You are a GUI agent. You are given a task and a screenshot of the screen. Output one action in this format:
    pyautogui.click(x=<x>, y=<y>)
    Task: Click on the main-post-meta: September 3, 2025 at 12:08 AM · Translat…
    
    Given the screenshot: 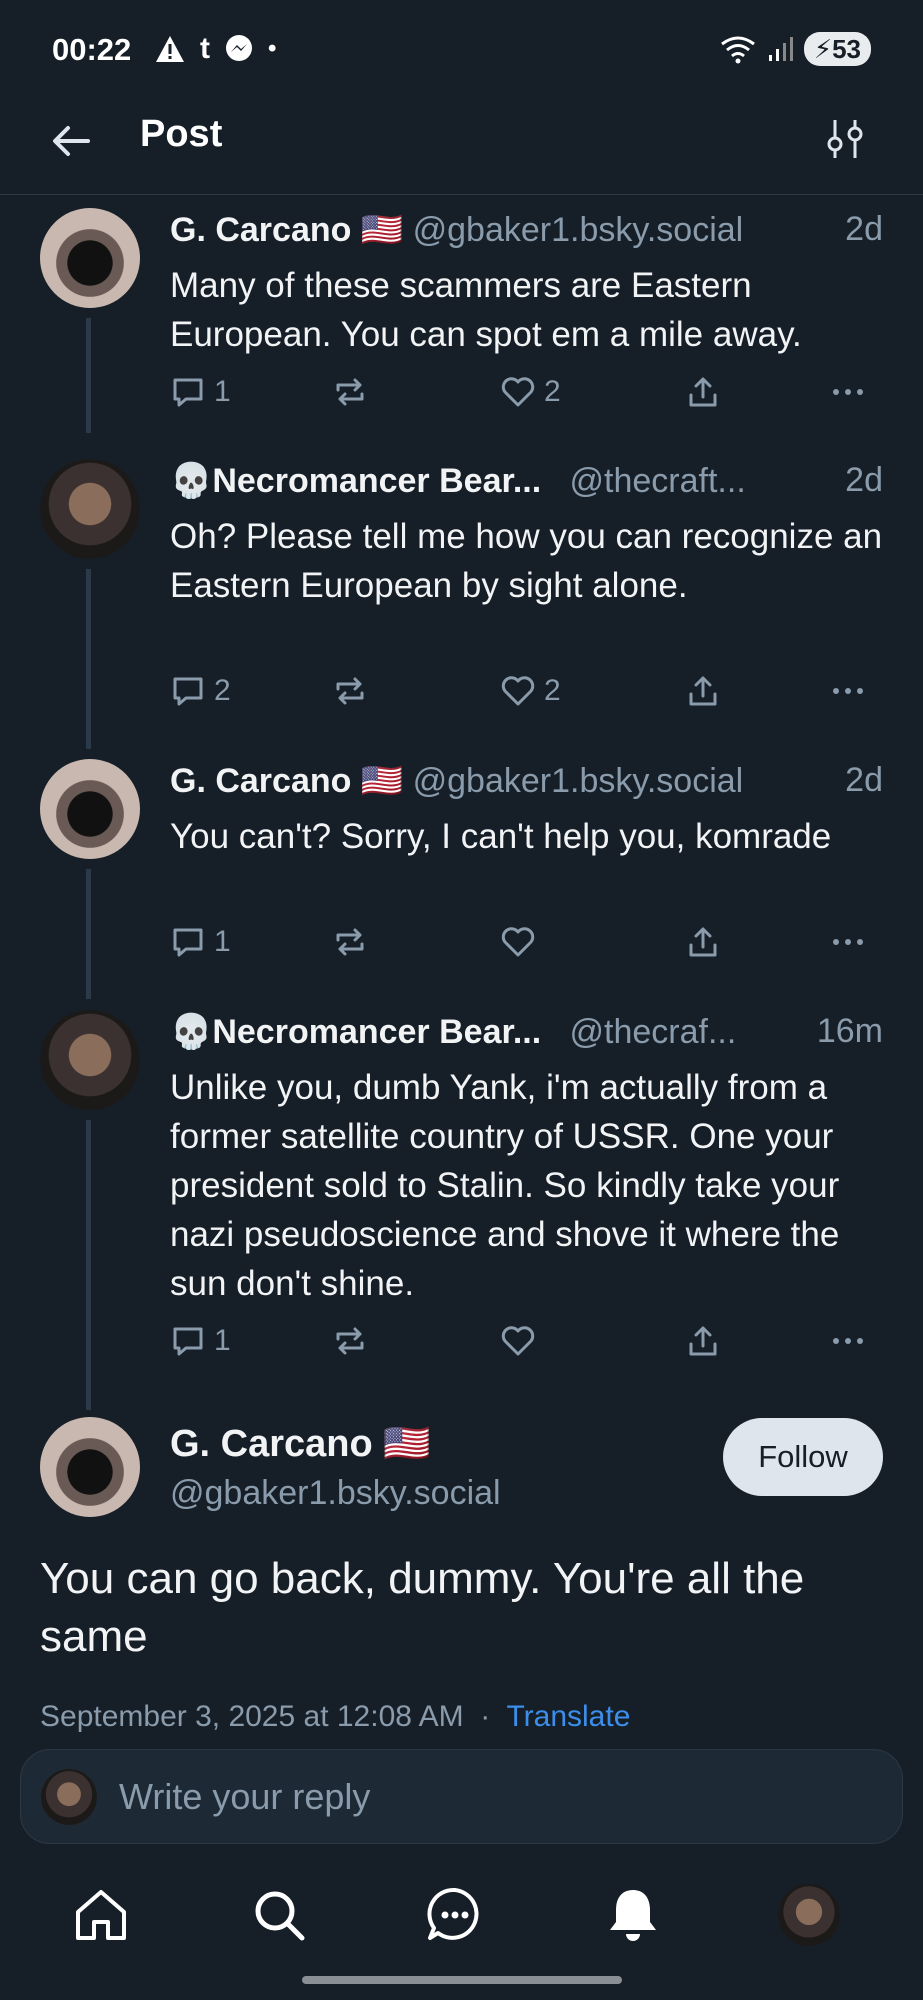 What is the action you would take?
    pyautogui.click(x=335, y=1717)
    